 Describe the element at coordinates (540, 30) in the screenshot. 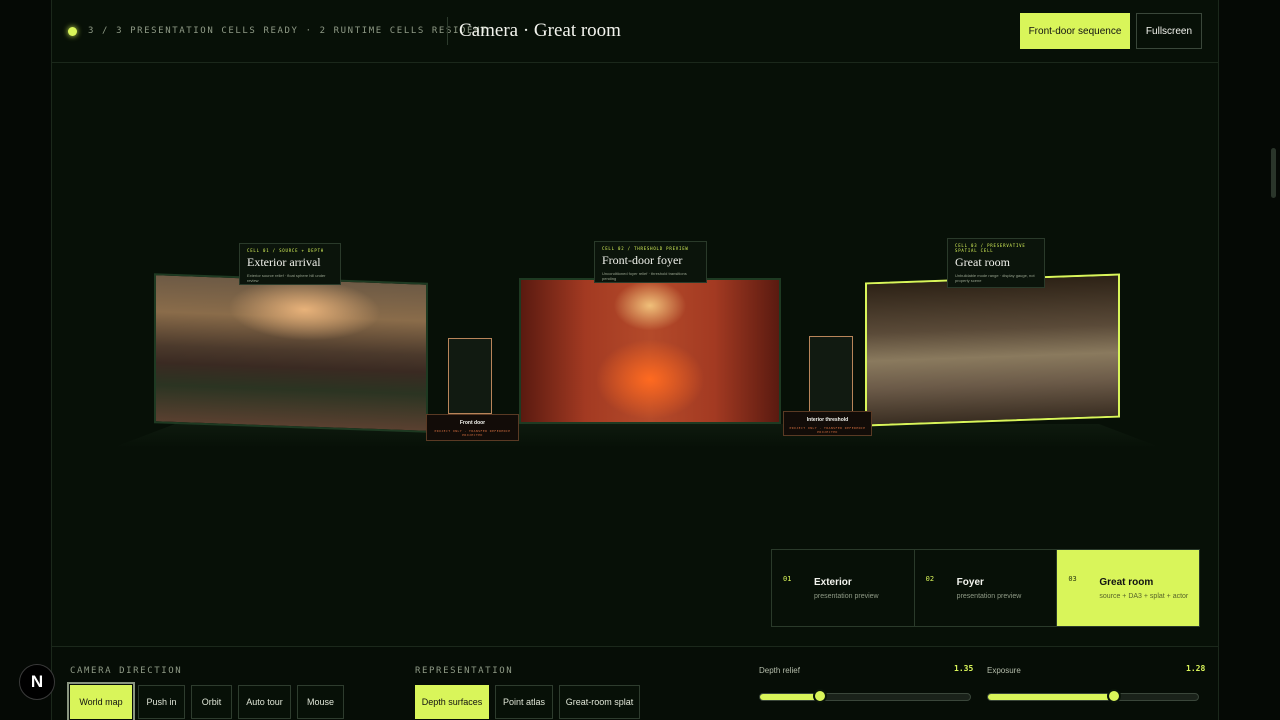

I see `page-title: Camera · Great room` at that location.